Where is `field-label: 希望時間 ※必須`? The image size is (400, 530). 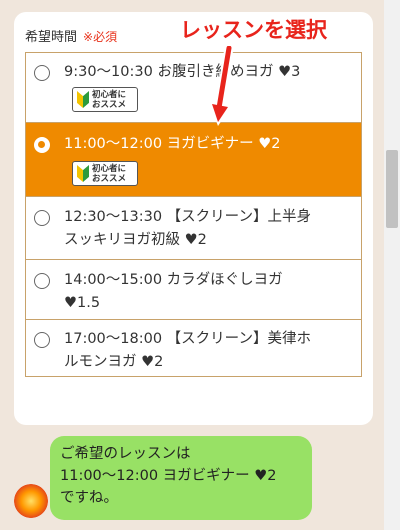
field-label: 希望時間 ※必須 is located at coordinates (71, 35).